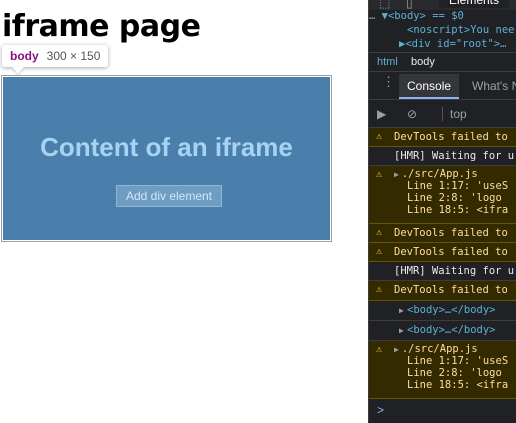  Describe the element at coordinates (412, 114) in the screenshot. I see `clear-console-icon: ⊘` at that location.